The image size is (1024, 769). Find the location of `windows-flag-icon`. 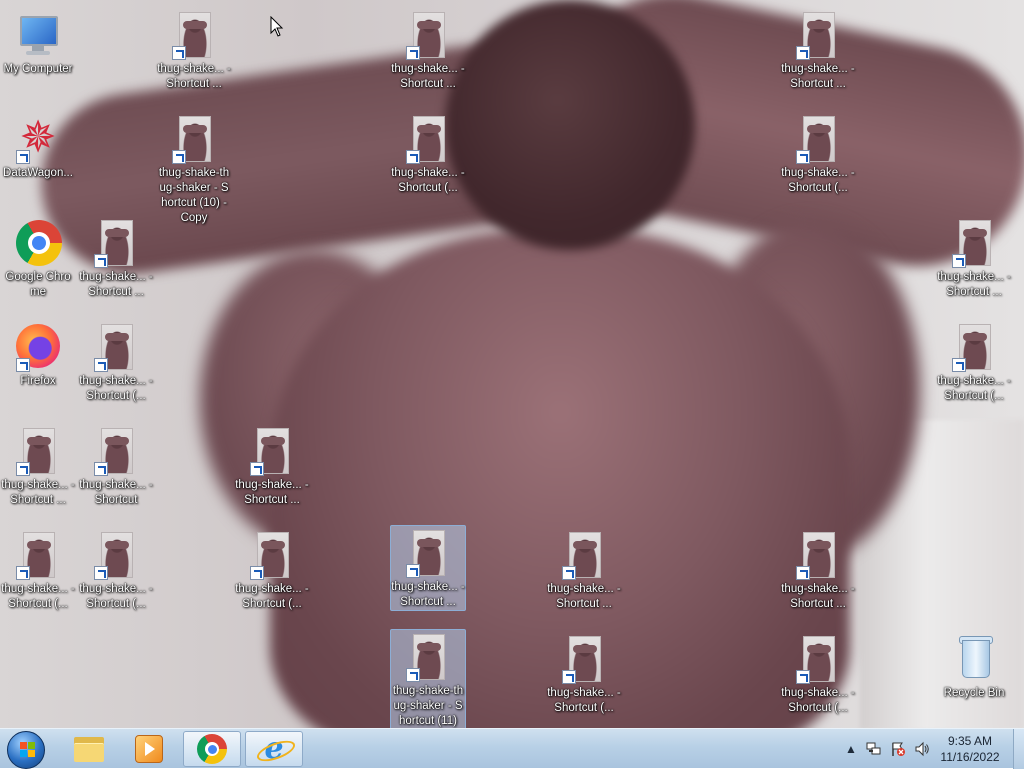

windows-flag-icon is located at coordinates (28, 750).